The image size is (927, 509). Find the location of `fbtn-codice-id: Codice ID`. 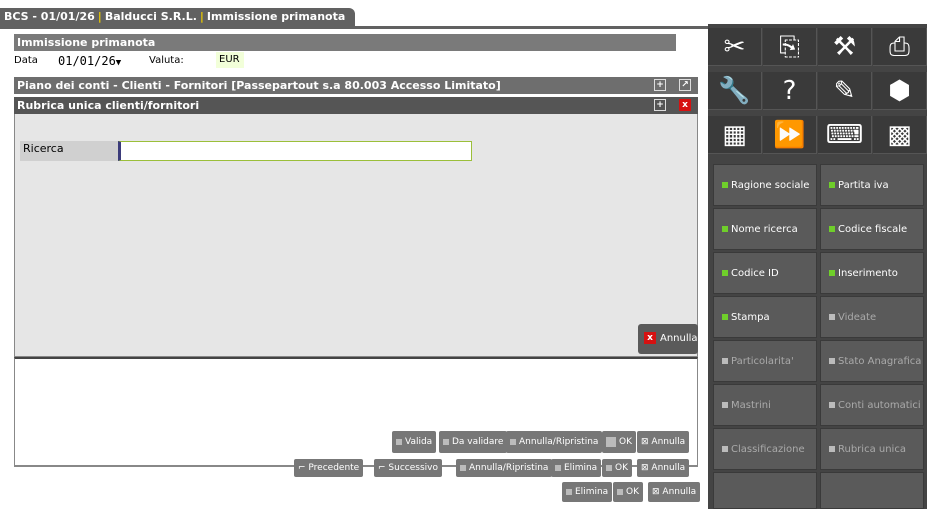

fbtn-codice-id: Codice ID is located at coordinates (765, 273).